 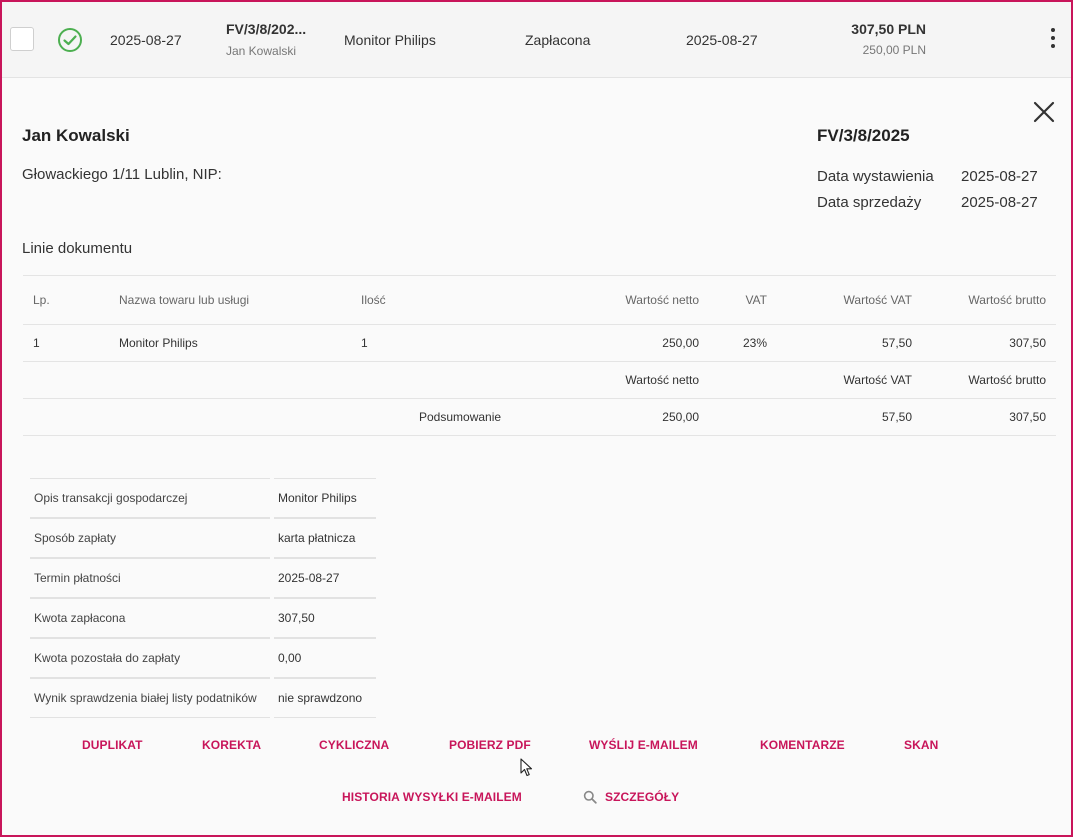 I want to click on details-label: SZCZEGÓŁY, so click(x=642, y=797).